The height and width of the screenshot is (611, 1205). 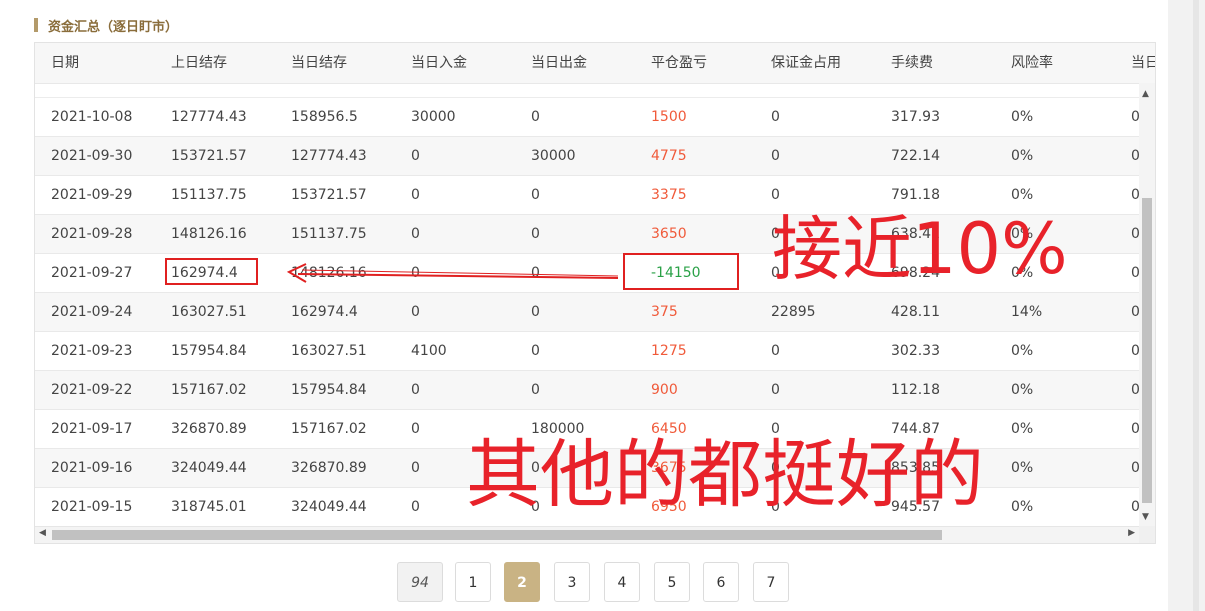 I want to click on annotation-note-2: 其他的都挺好的, so click(x=725, y=475).